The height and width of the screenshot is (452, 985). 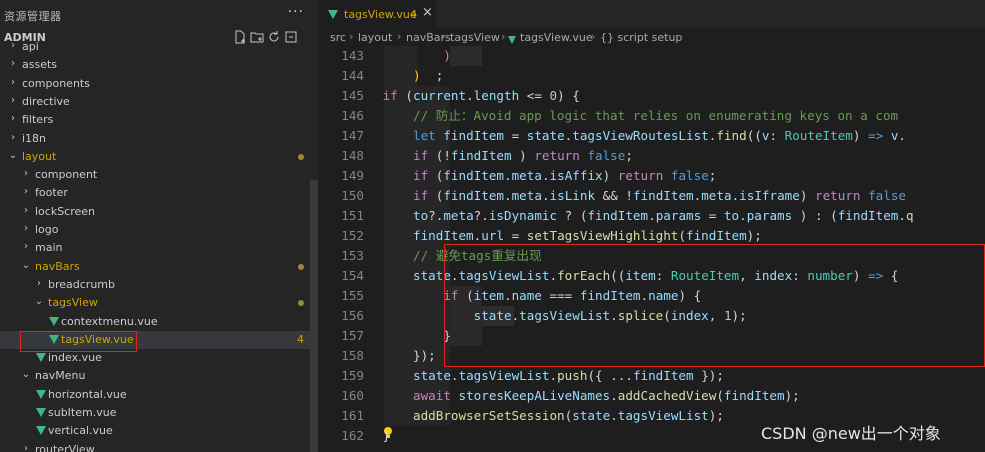 What do you see at coordinates (477, 156) in the screenshot?
I see `code-line: if (!findItem ) return false;` at bounding box center [477, 156].